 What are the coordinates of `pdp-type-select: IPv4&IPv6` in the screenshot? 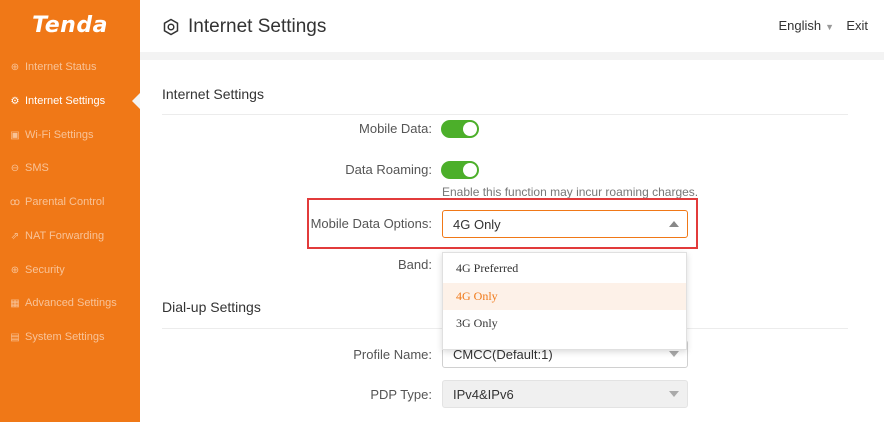 It's located at (565, 394).